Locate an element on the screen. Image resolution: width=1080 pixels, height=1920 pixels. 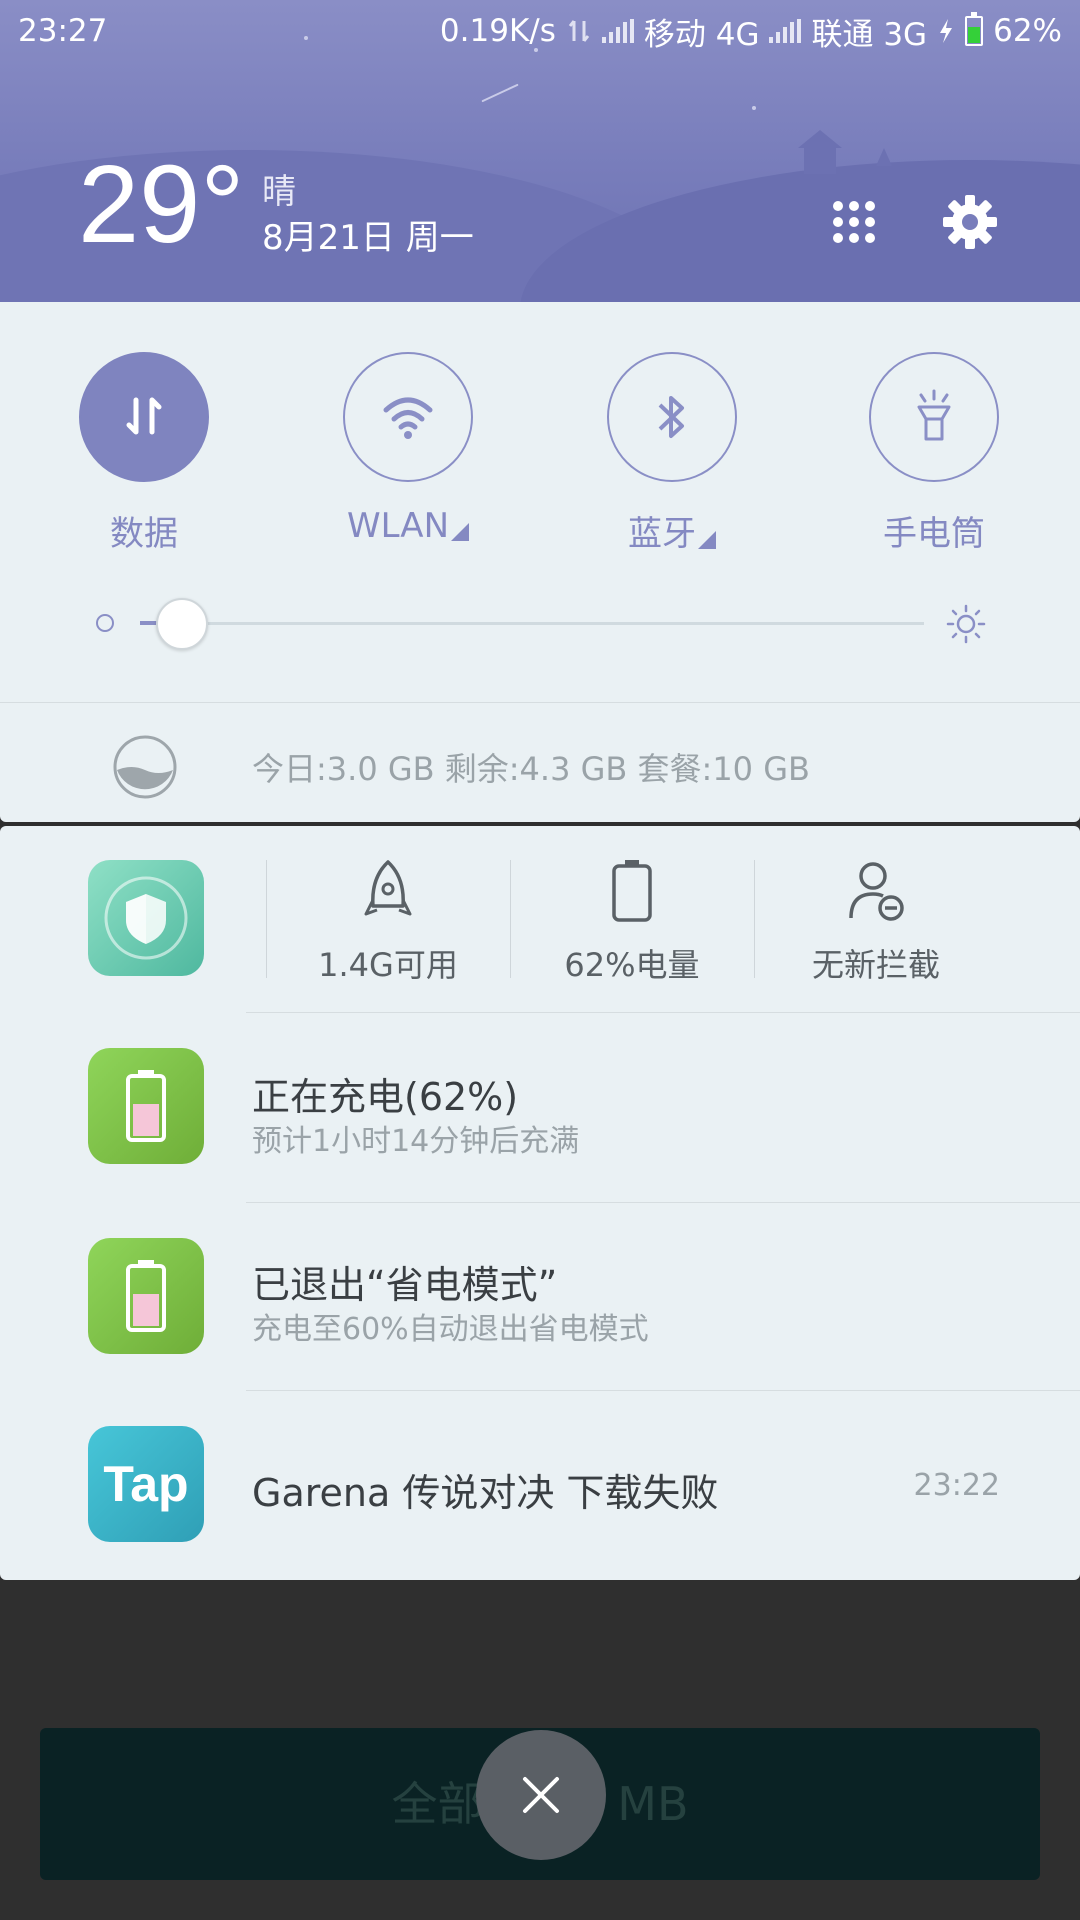
network-speed: 0.19K/s is located at coordinates (497, 31).